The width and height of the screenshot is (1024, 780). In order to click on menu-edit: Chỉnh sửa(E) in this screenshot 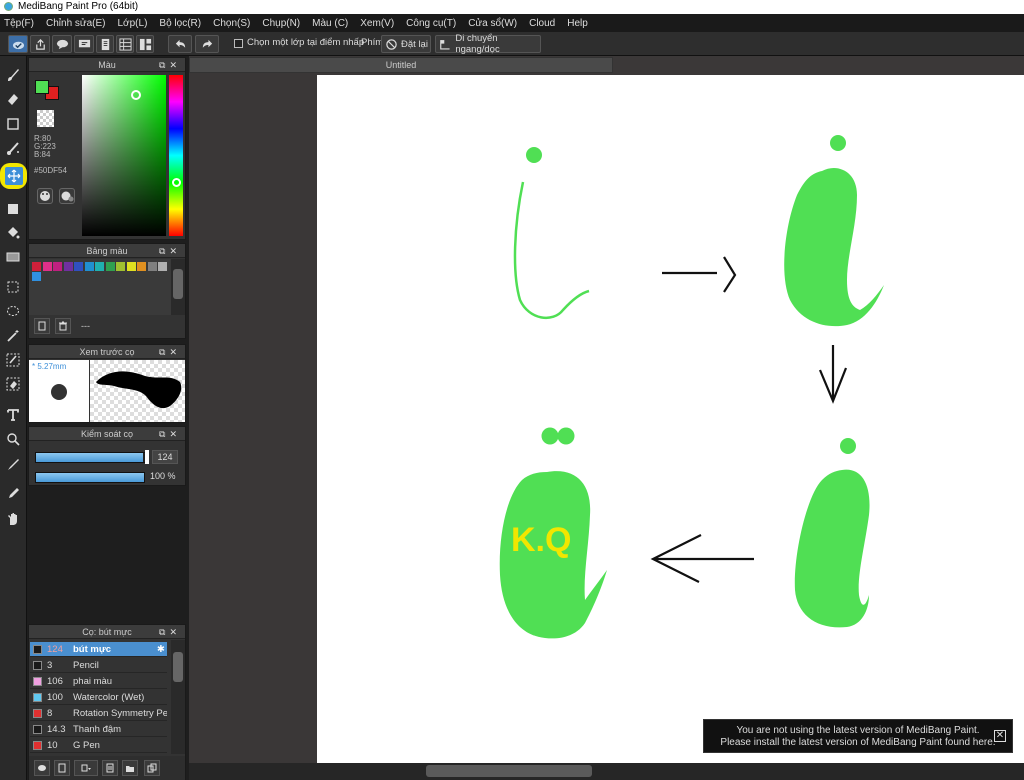, I will do `click(76, 23)`.